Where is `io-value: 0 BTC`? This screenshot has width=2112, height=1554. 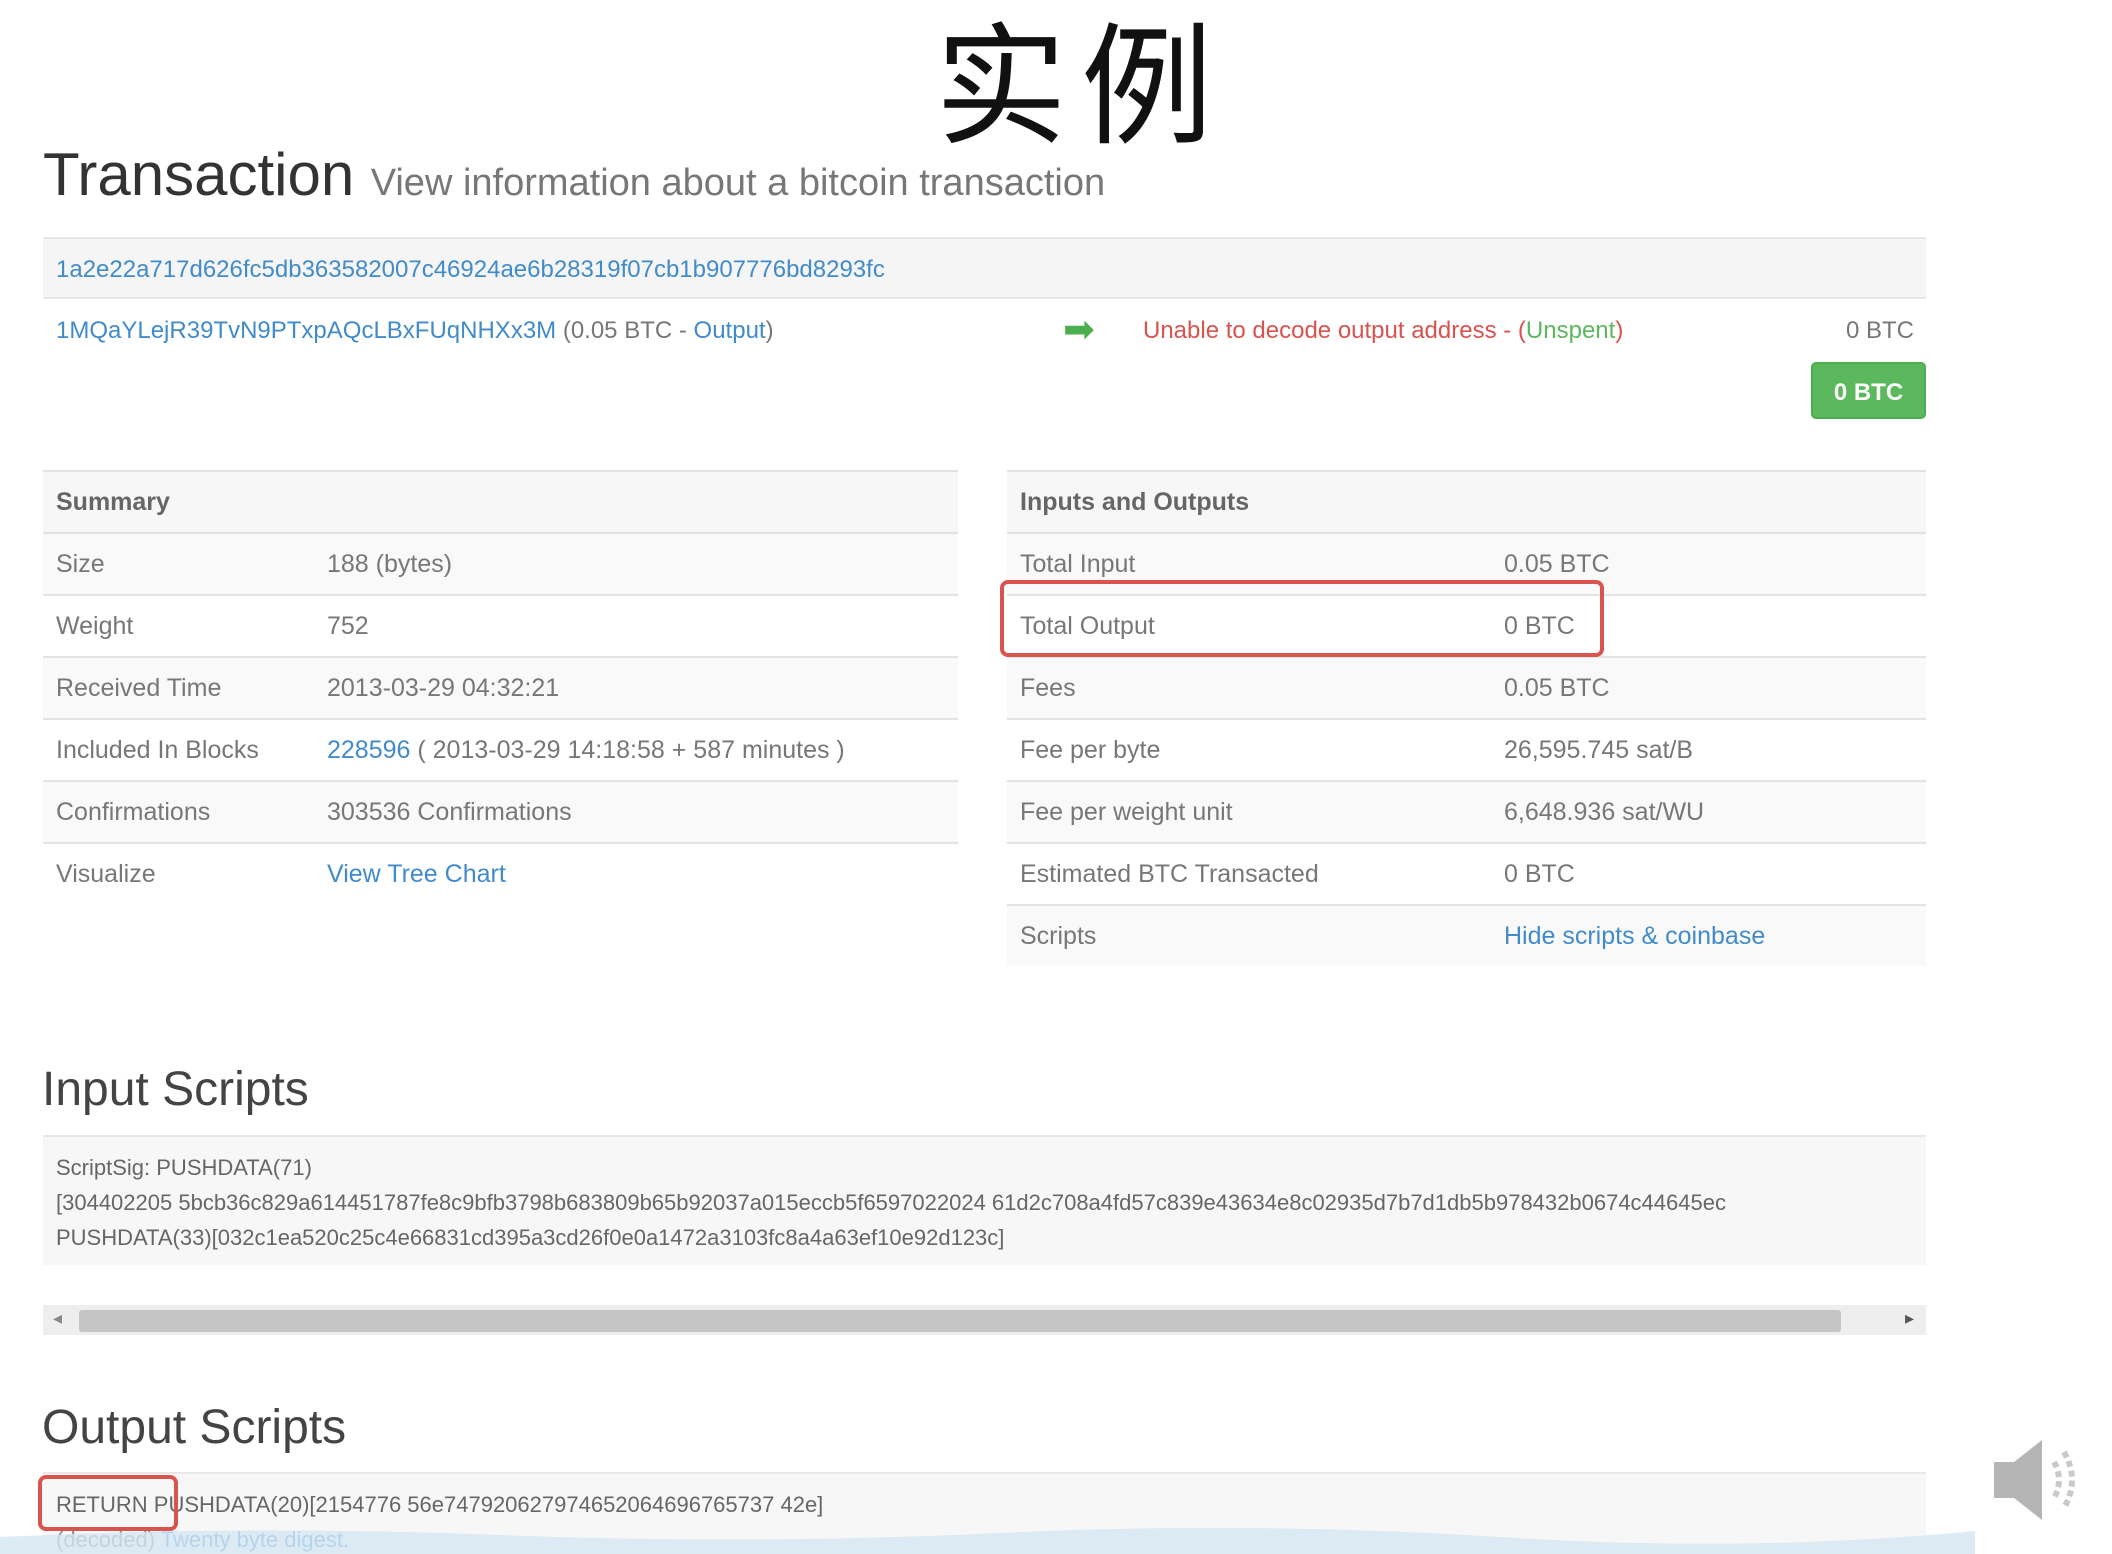
io-value: 0 BTC is located at coordinates (1708, 873).